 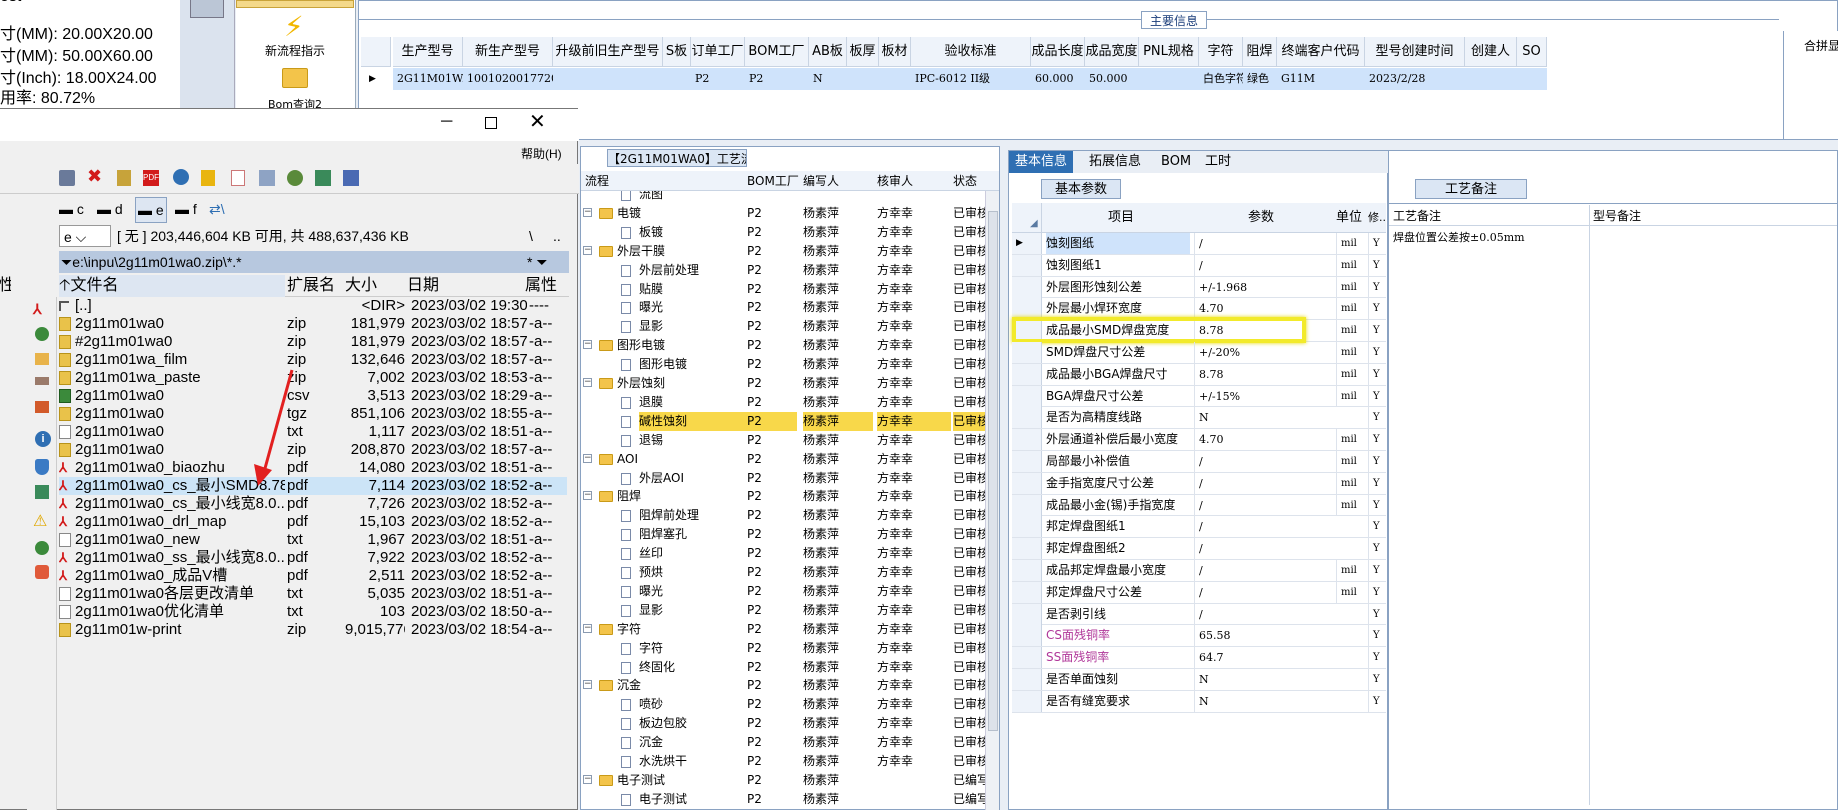 What do you see at coordinates (313, 324) in the screenshot?
I see `file-row: 2g11m01wa0 zip 181,979 2023/03/02 18:57 -a--` at bounding box center [313, 324].